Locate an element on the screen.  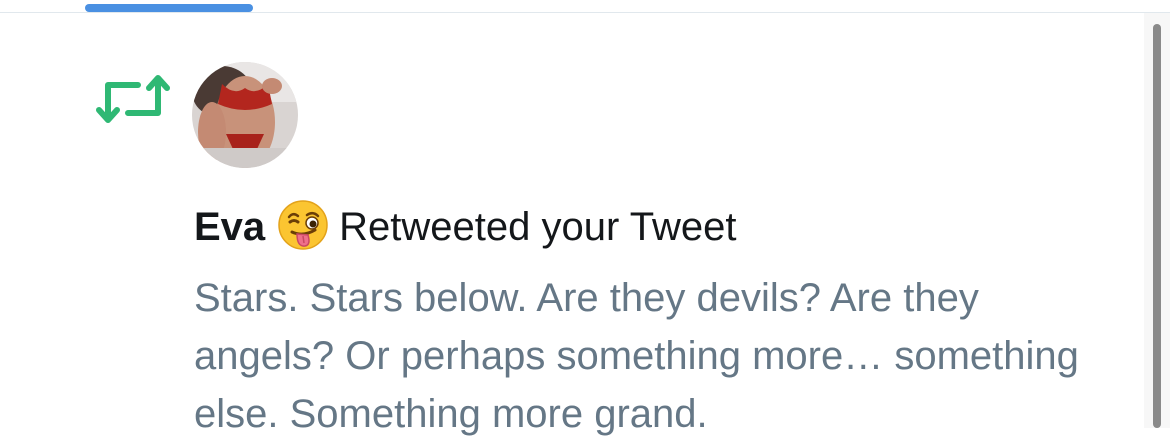
user-name: Eva is located at coordinates (229, 227).